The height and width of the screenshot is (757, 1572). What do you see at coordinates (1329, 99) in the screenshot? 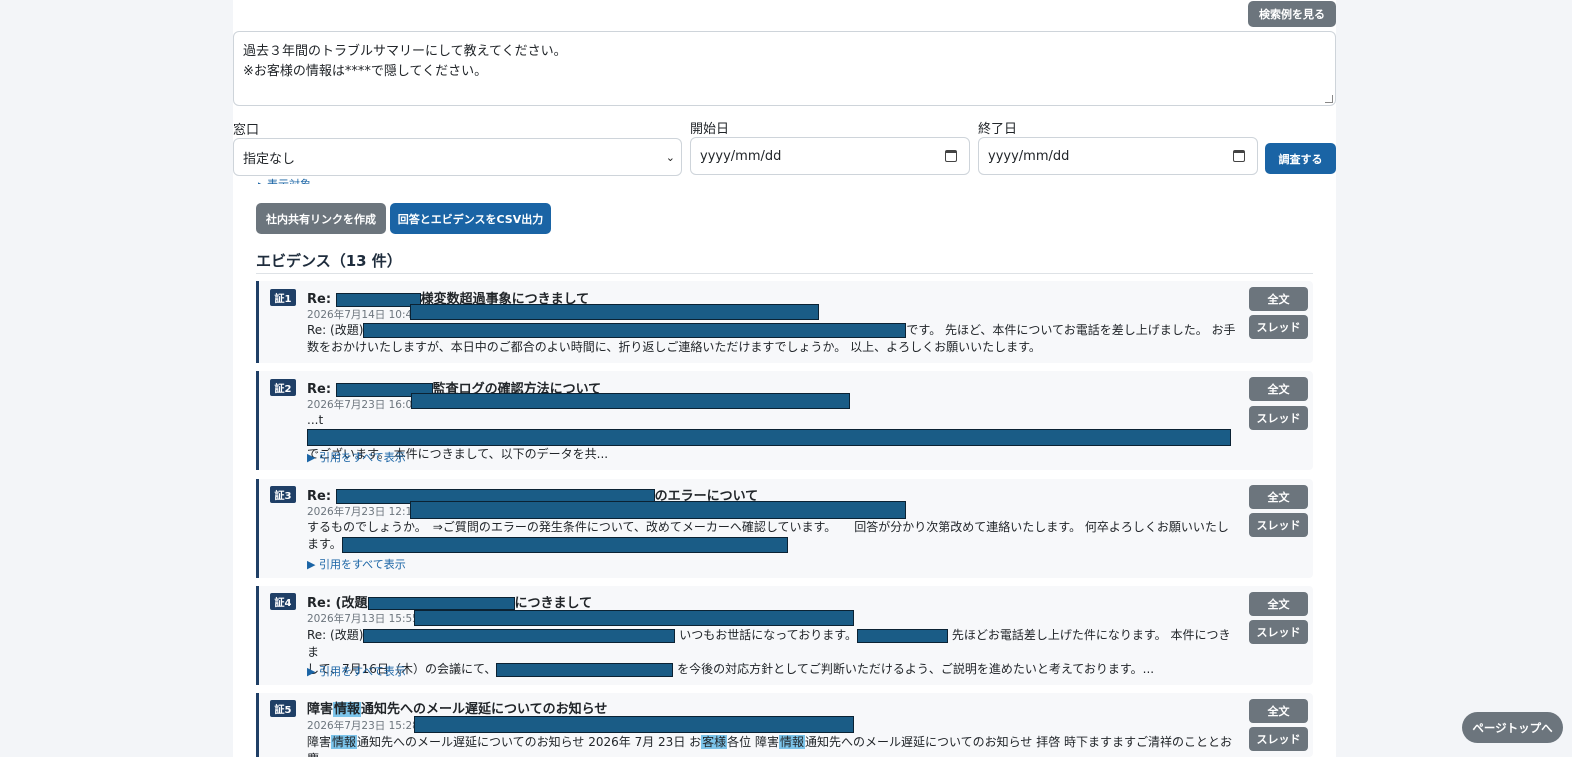
I see `resize-handle` at bounding box center [1329, 99].